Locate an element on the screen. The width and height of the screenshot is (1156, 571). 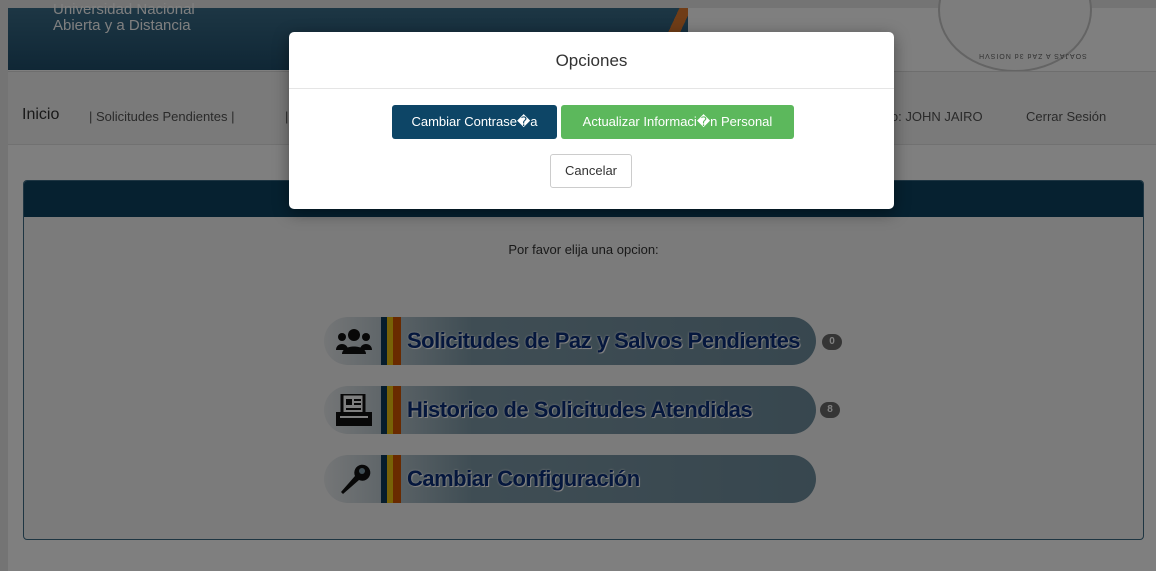
modal-divider is located at coordinates (591, 88).